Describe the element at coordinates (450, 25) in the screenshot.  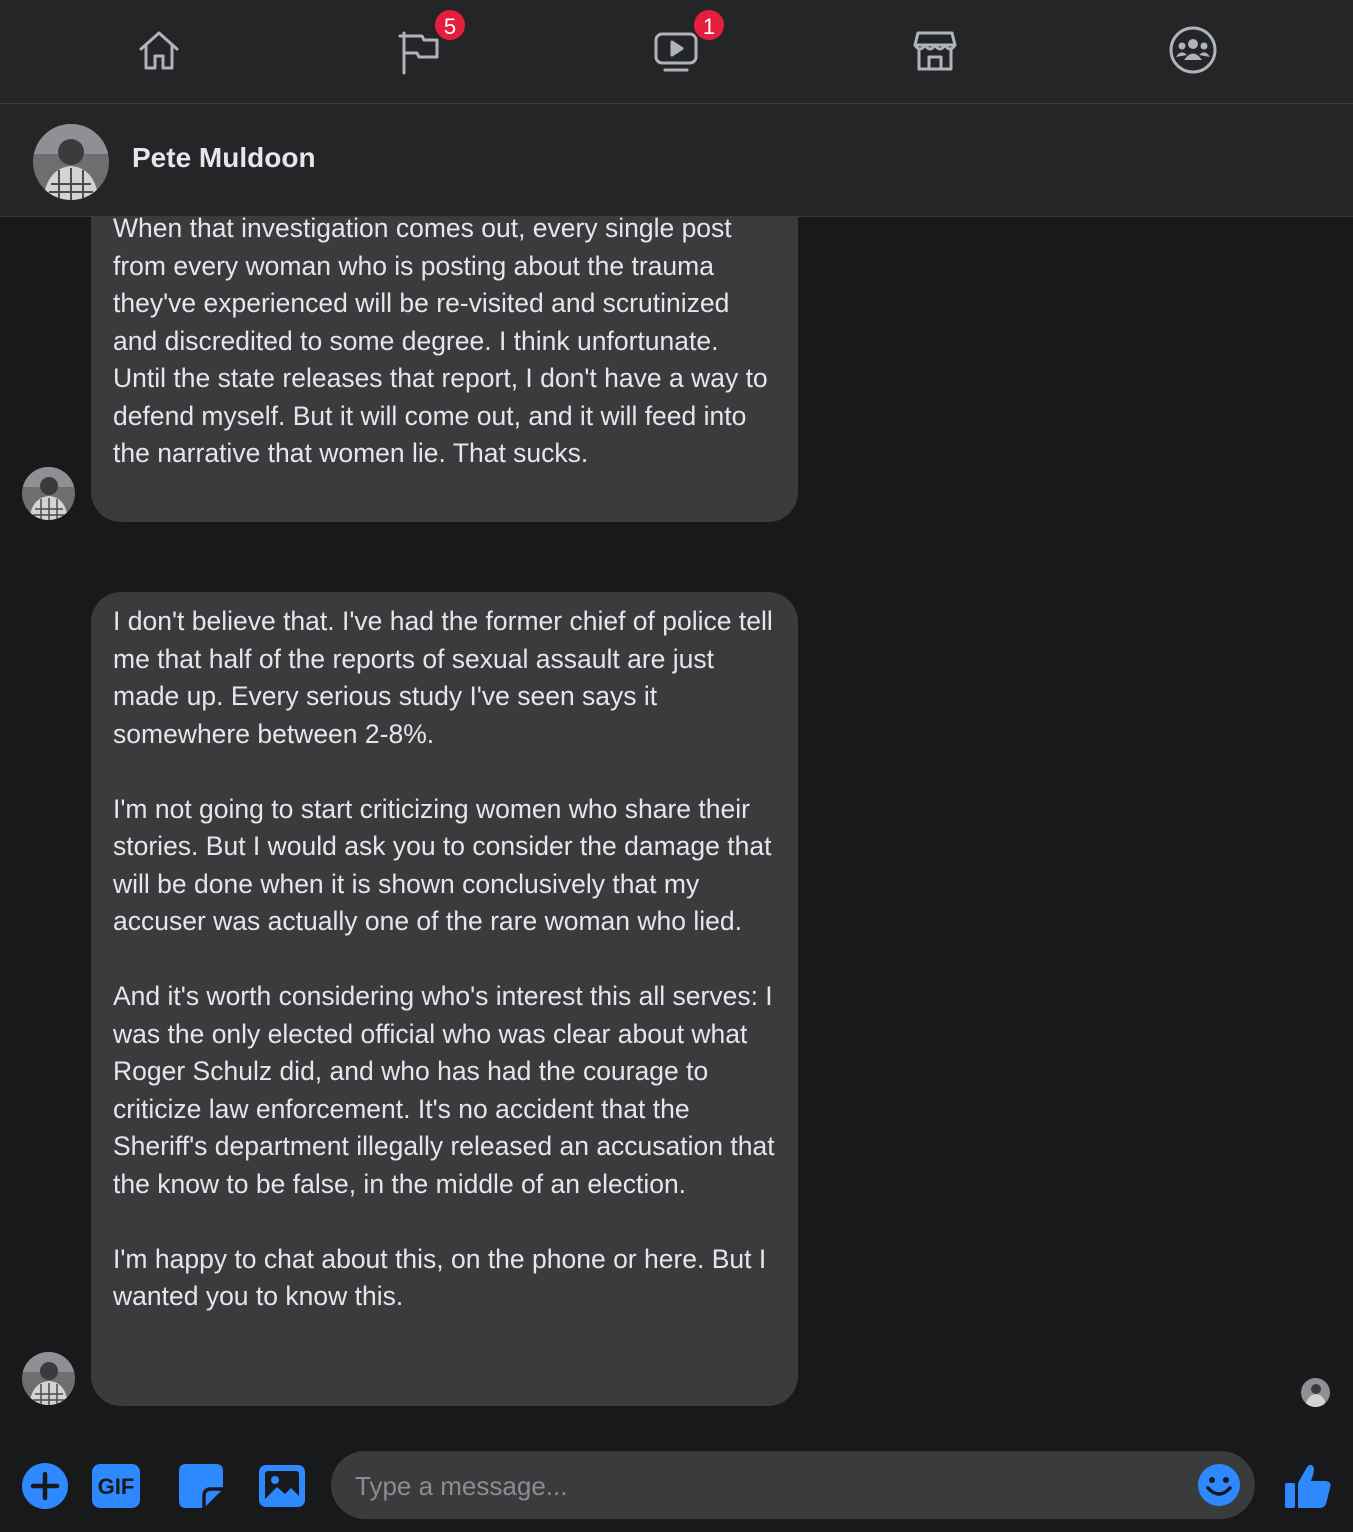
I see `notification-badge: 5` at that location.